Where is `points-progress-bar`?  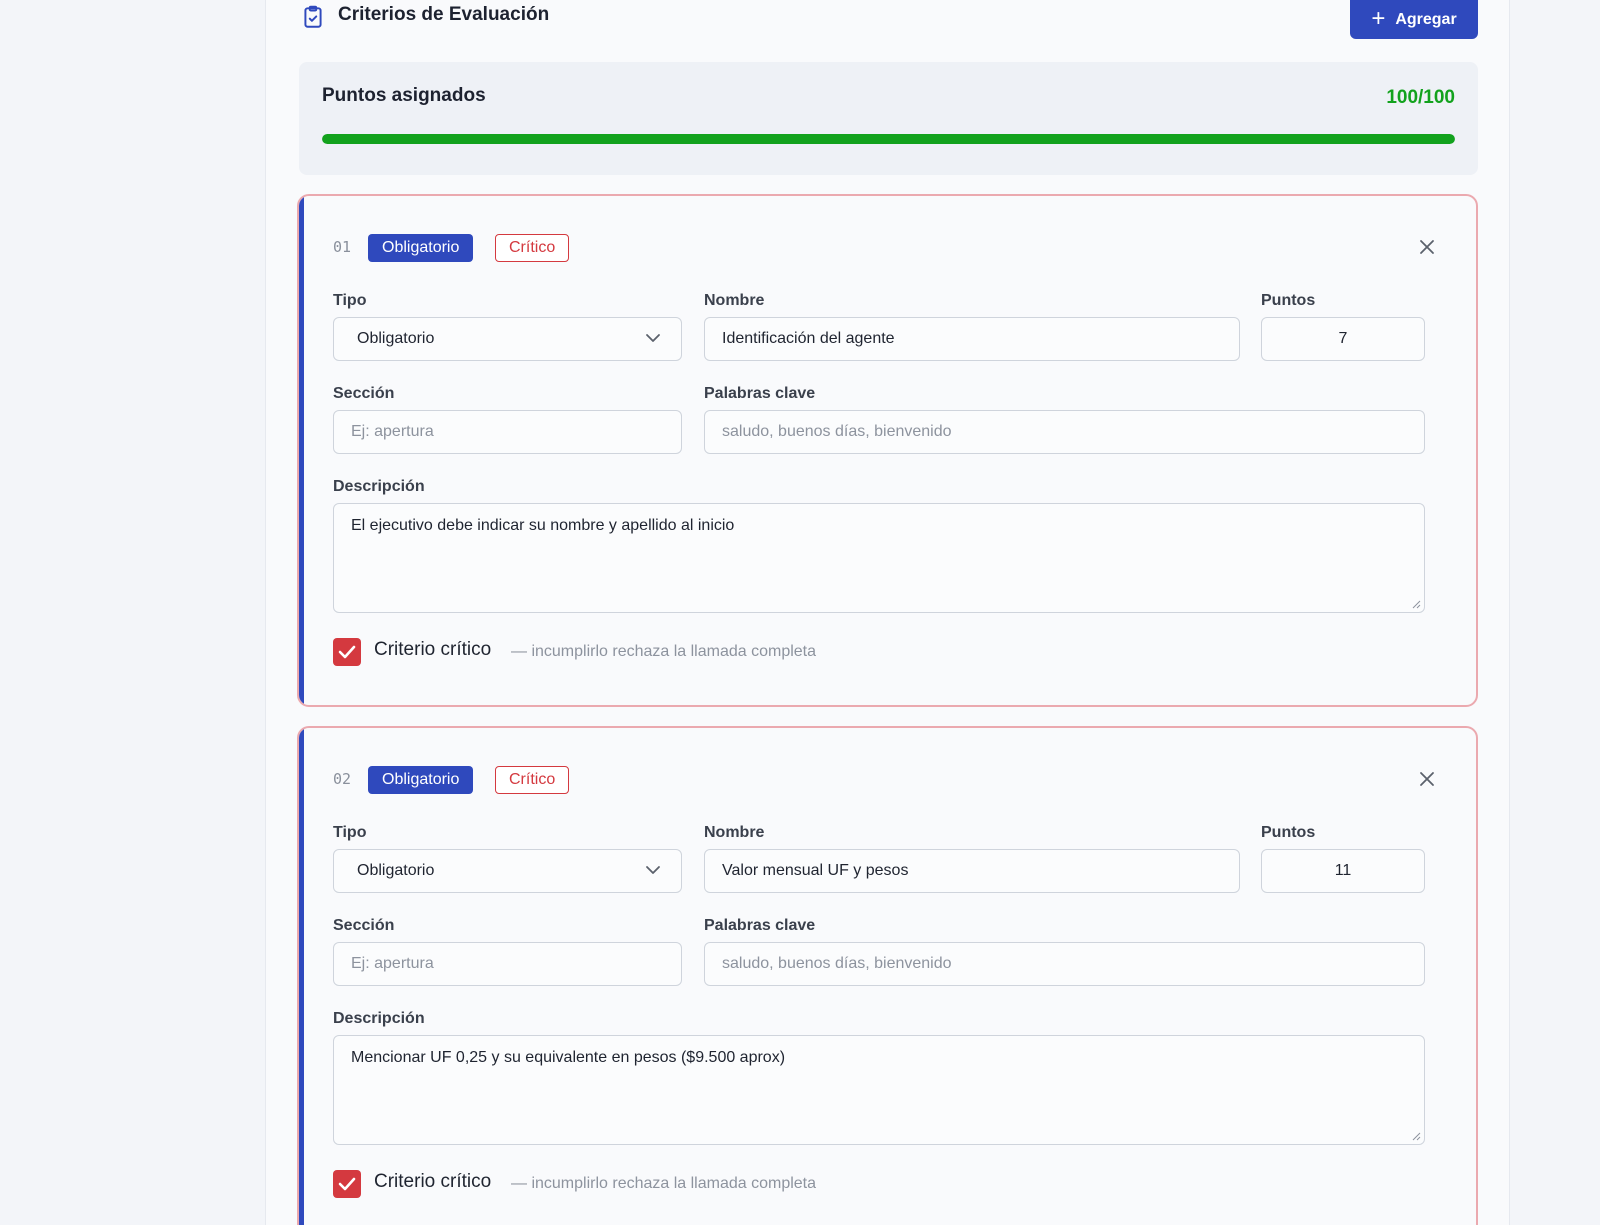
points-progress-bar is located at coordinates (888, 139).